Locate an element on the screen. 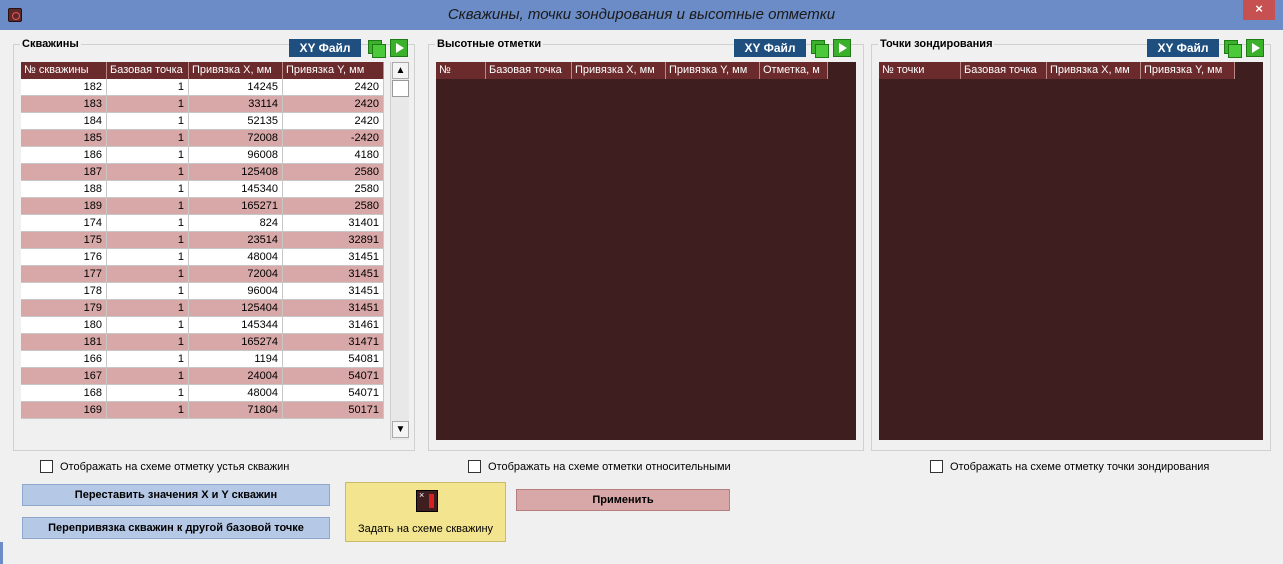  table-cell: 166 is located at coordinates (64, 359).